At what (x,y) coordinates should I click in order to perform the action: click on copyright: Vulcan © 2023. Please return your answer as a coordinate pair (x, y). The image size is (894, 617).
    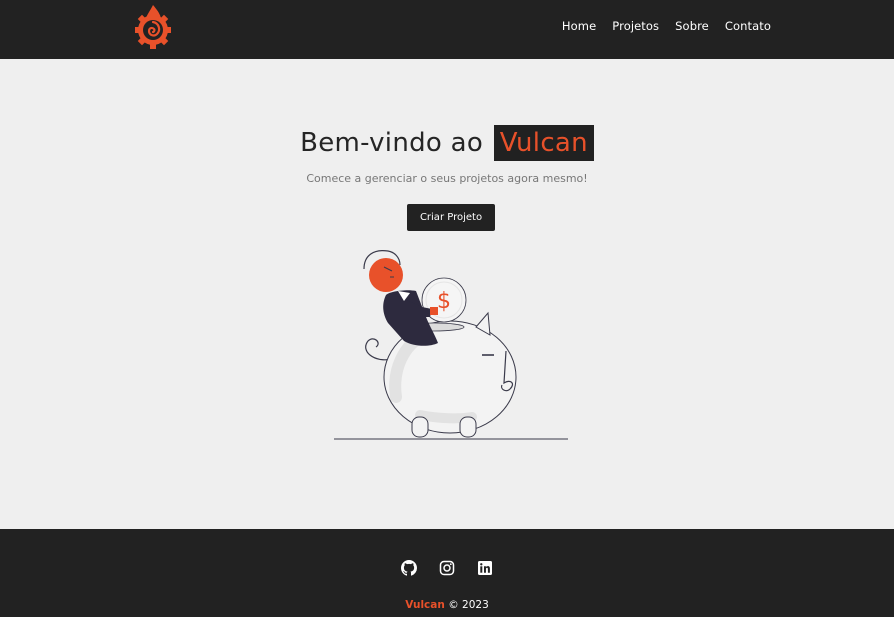
    Looking at the image, I should click on (447, 605).